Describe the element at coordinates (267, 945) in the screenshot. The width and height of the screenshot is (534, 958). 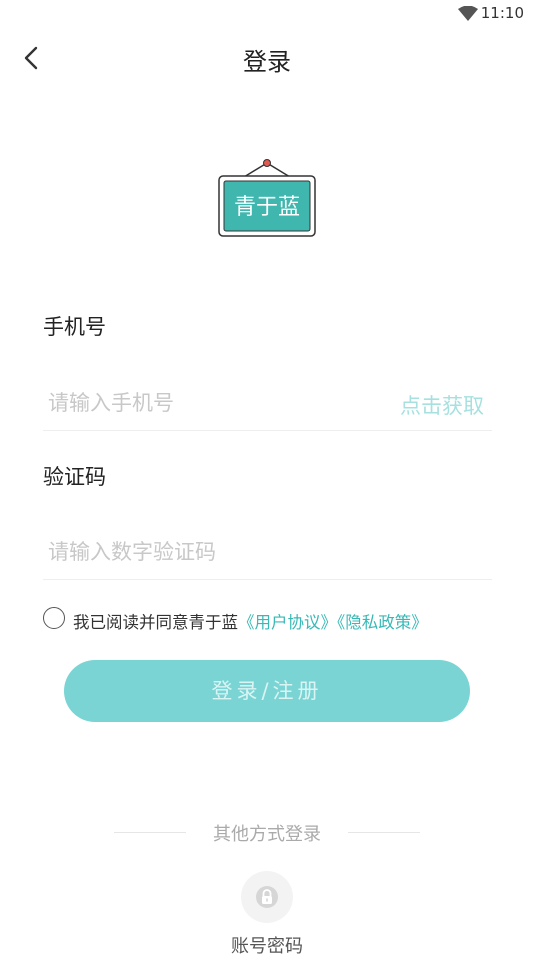
I see `account-password-label: 账号密码` at that location.